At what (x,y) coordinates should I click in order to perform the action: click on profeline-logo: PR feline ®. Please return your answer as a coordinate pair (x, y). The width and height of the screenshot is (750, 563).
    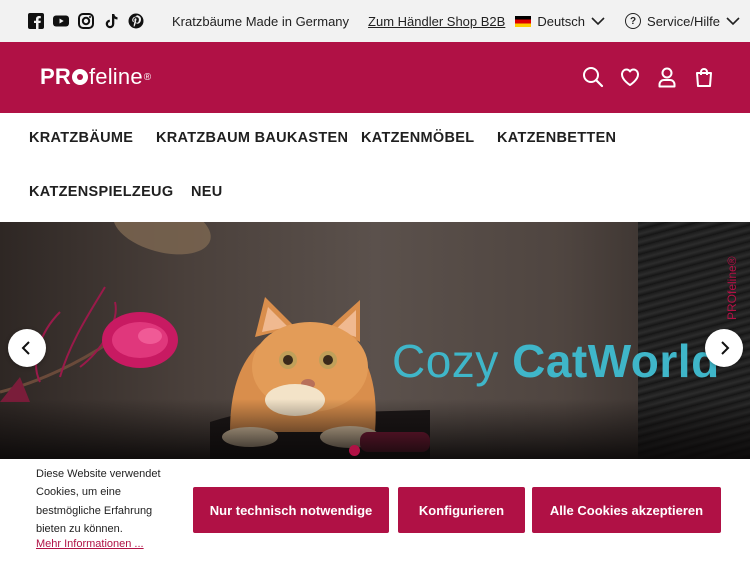
    Looking at the image, I should click on (95, 77).